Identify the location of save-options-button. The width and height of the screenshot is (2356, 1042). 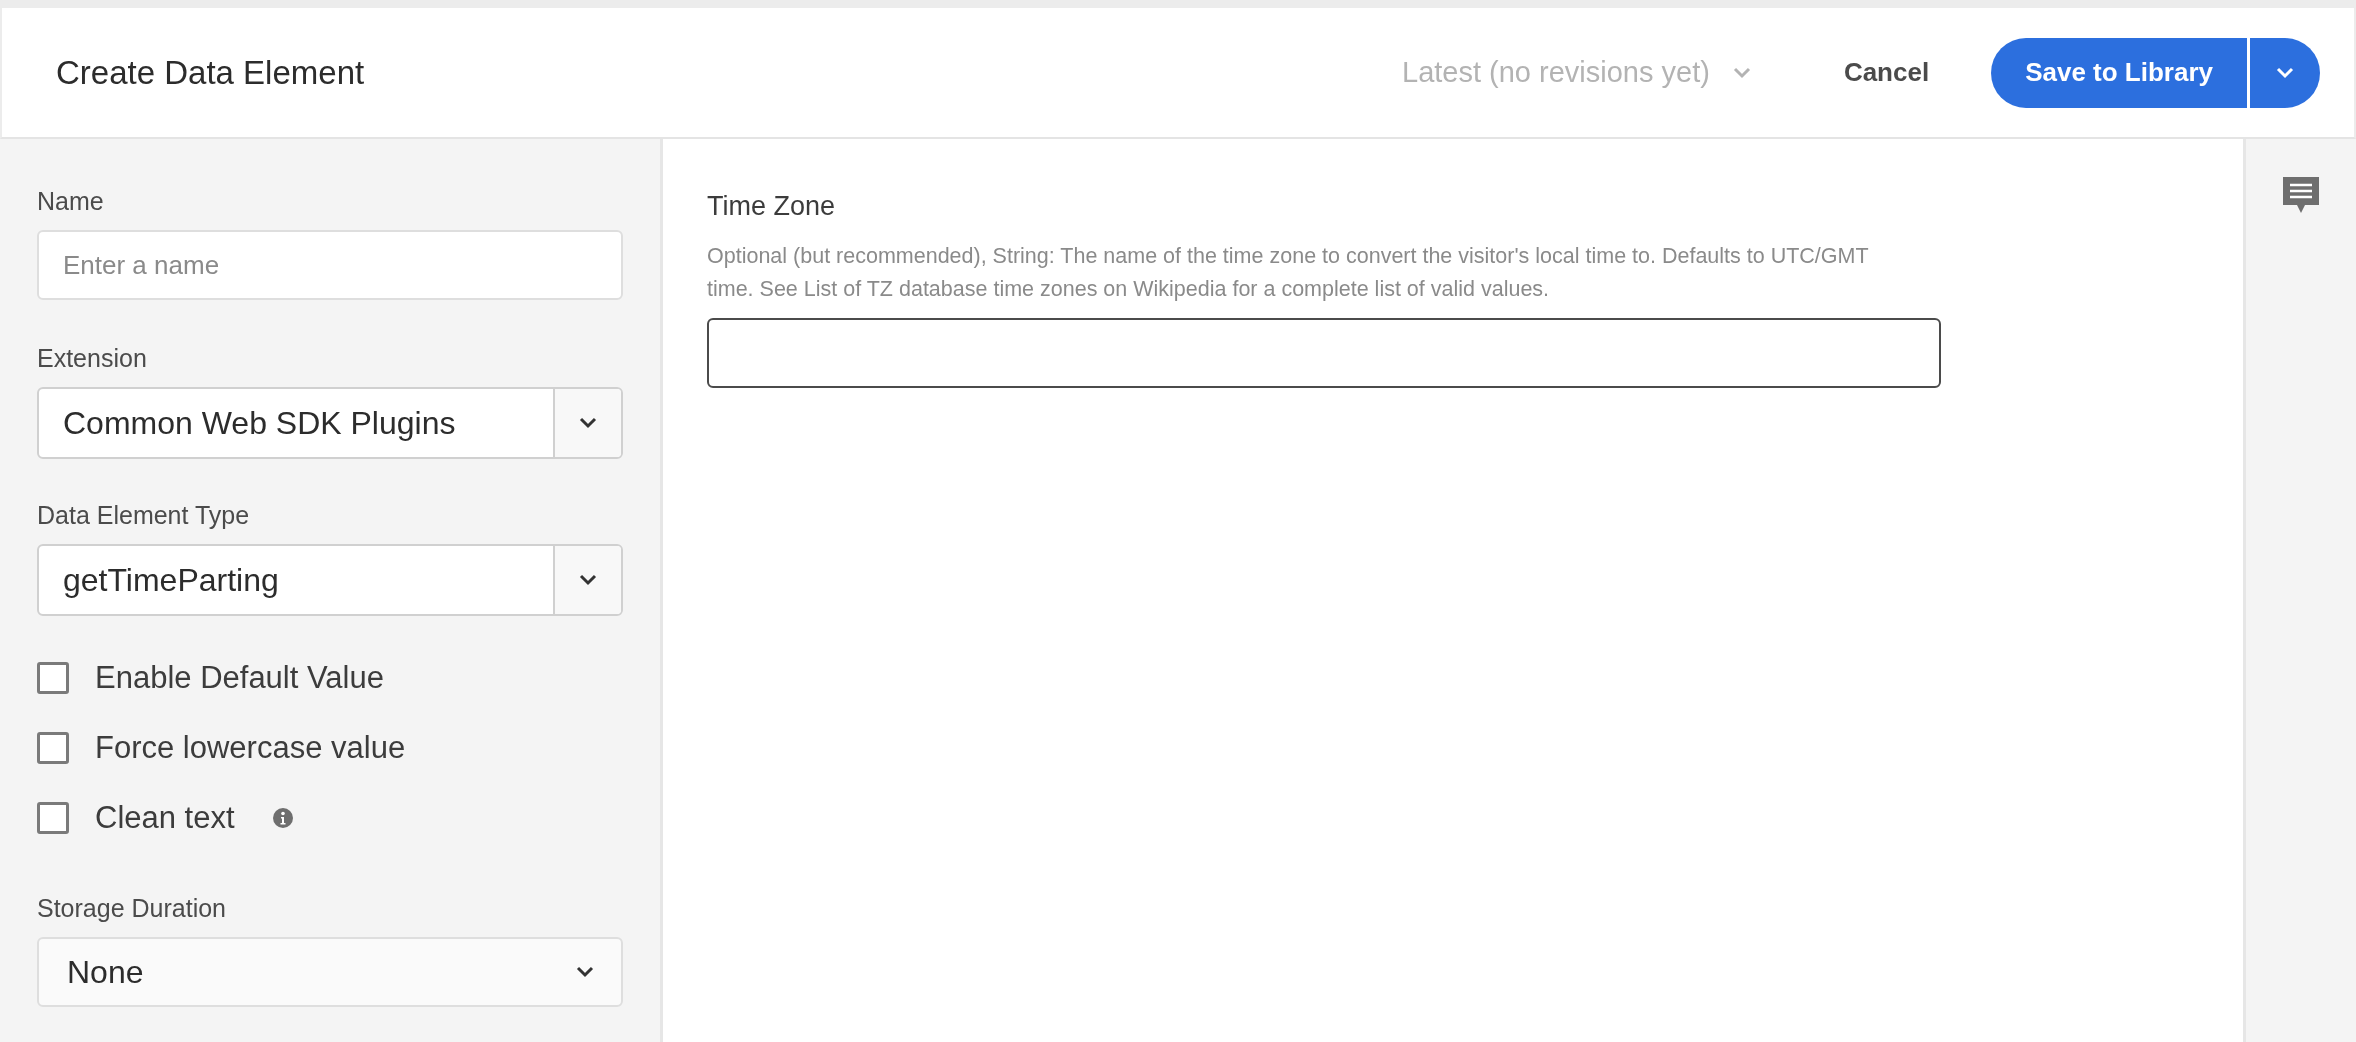
(2285, 72).